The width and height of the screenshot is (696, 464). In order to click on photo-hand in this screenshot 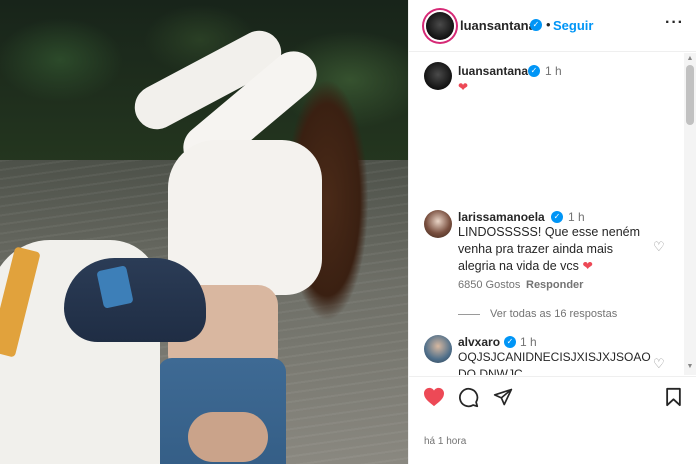, I will do `click(228, 437)`.